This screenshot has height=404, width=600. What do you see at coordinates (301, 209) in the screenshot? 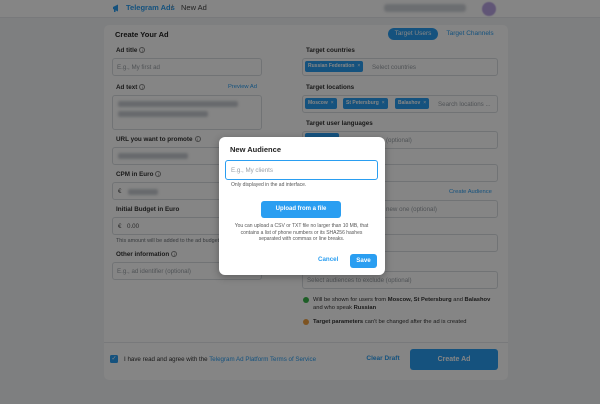
I see `upload-file-button: Upload from a file` at bounding box center [301, 209].